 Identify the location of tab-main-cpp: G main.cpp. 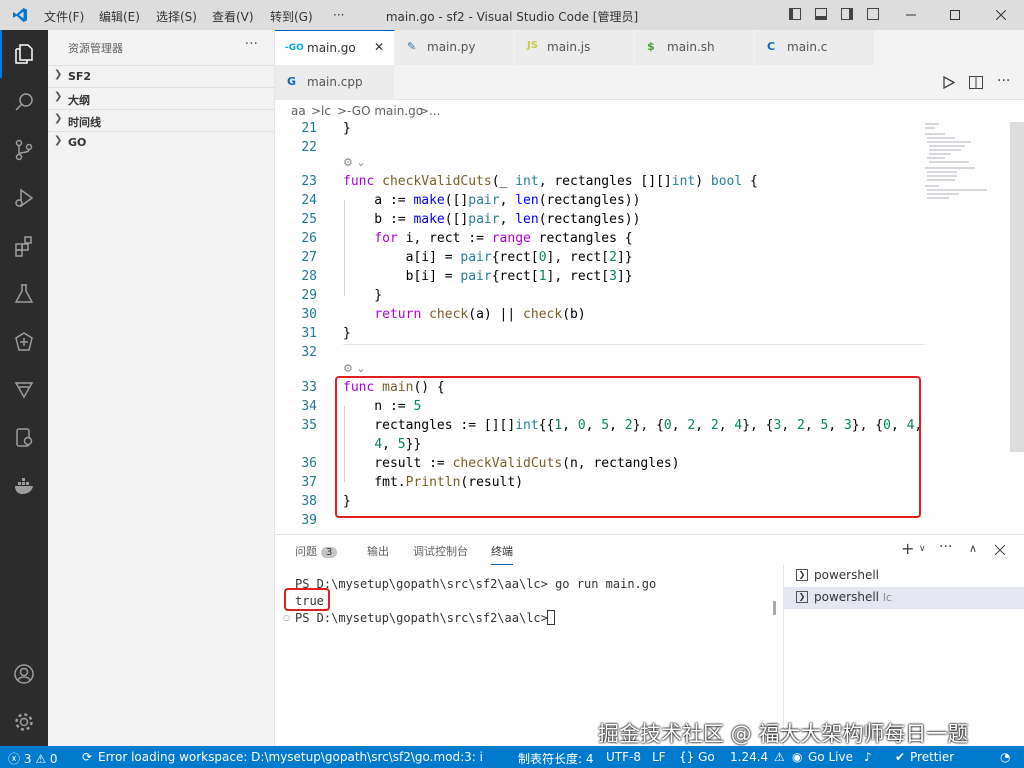
(335, 82).